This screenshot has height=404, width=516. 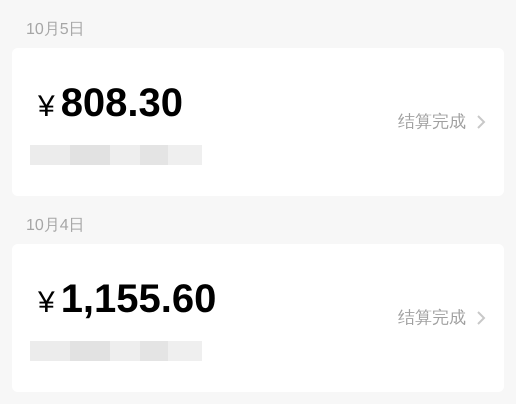 What do you see at coordinates (55, 226) in the screenshot?
I see `date-label: 10月4日` at bounding box center [55, 226].